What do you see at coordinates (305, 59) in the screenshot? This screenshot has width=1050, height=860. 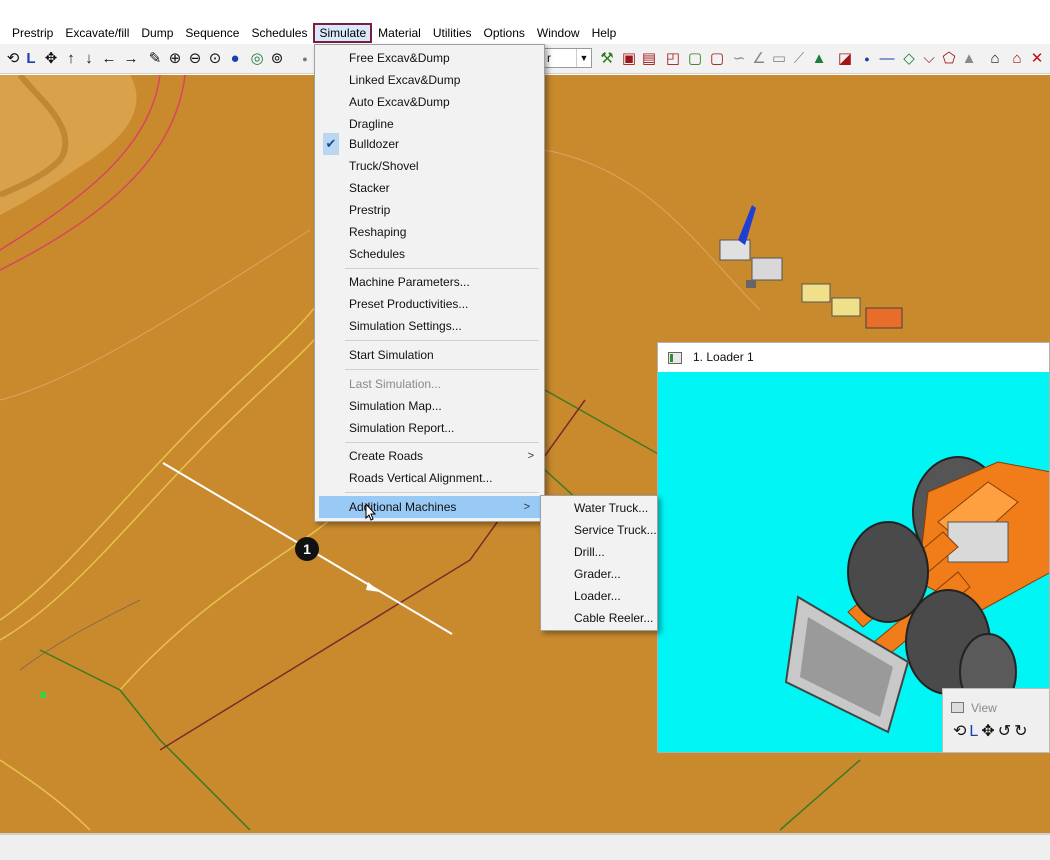 I see `point-icon: ●` at bounding box center [305, 59].